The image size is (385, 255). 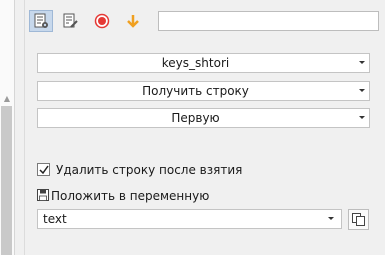 What do you see at coordinates (149, 170) in the screenshot?
I see `delete-after-take-label: Удалить строку после взятия` at bounding box center [149, 170].